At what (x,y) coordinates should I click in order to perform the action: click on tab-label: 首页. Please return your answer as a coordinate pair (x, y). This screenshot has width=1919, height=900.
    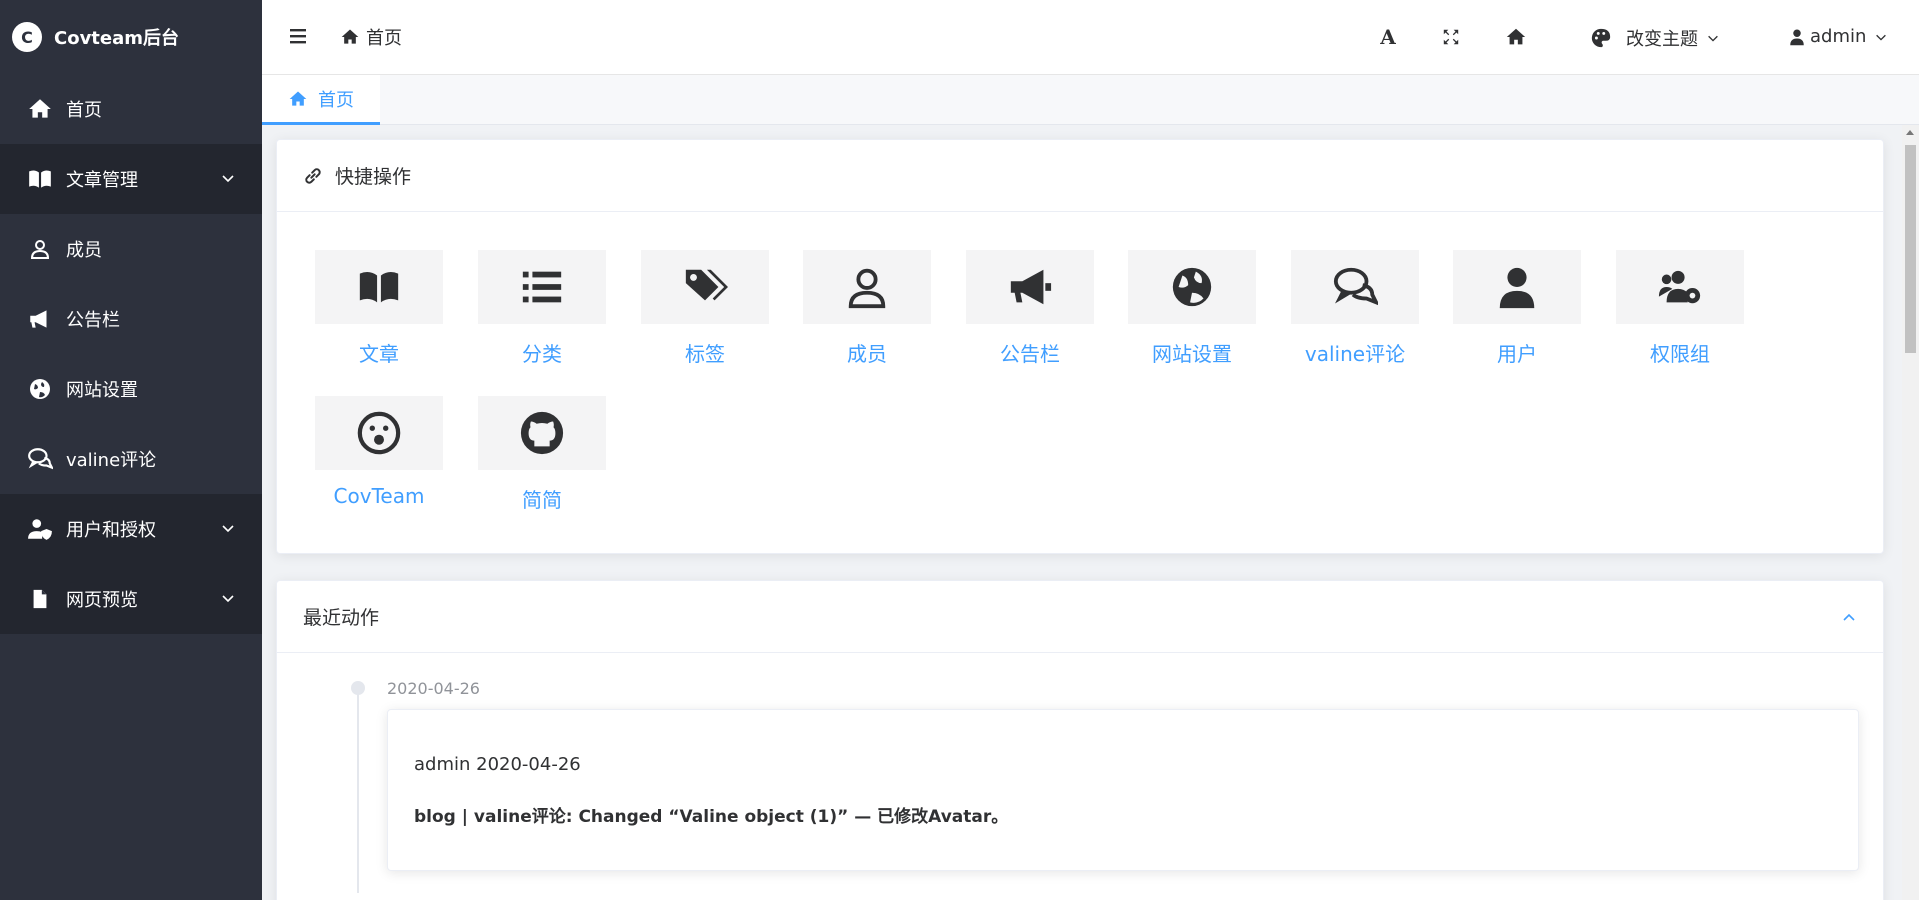
    Looking at the image, I should click on (336, 100).